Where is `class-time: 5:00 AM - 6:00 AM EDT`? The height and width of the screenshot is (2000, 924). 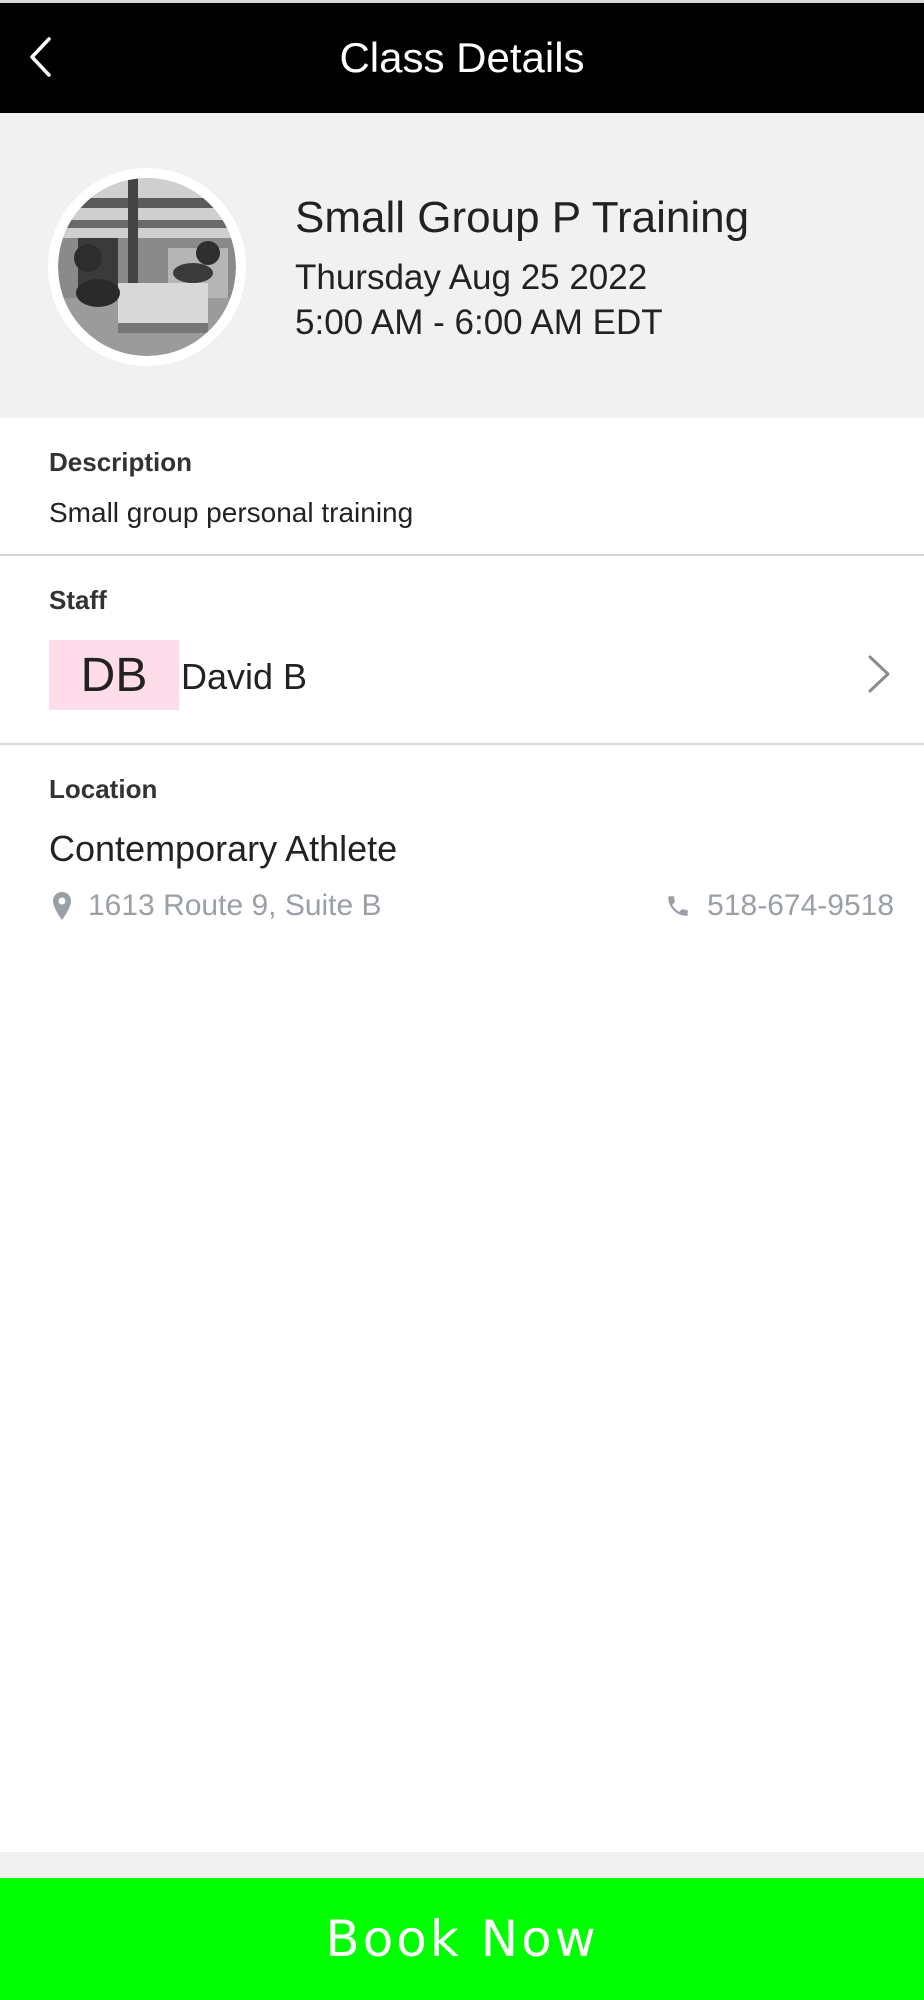 class-time: 5:00 AM - 6:00 AM EDT is located at coordinates (479, 322).